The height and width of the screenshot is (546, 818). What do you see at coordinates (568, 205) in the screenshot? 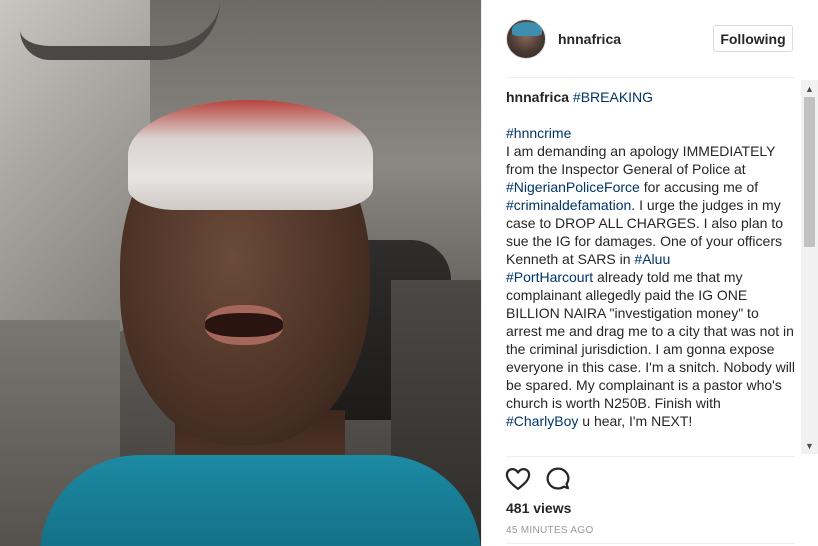
I see `hashtag-link: #criminaldefamation` at bounding box center [568, 205].